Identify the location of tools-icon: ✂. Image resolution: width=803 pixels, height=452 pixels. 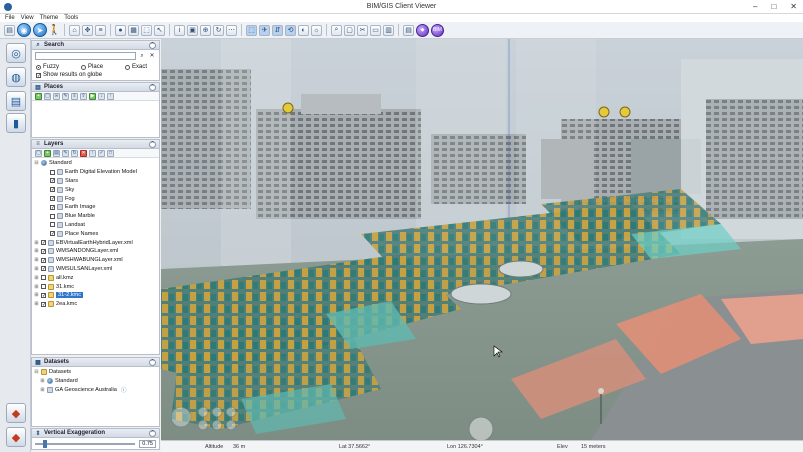
(362, 30).